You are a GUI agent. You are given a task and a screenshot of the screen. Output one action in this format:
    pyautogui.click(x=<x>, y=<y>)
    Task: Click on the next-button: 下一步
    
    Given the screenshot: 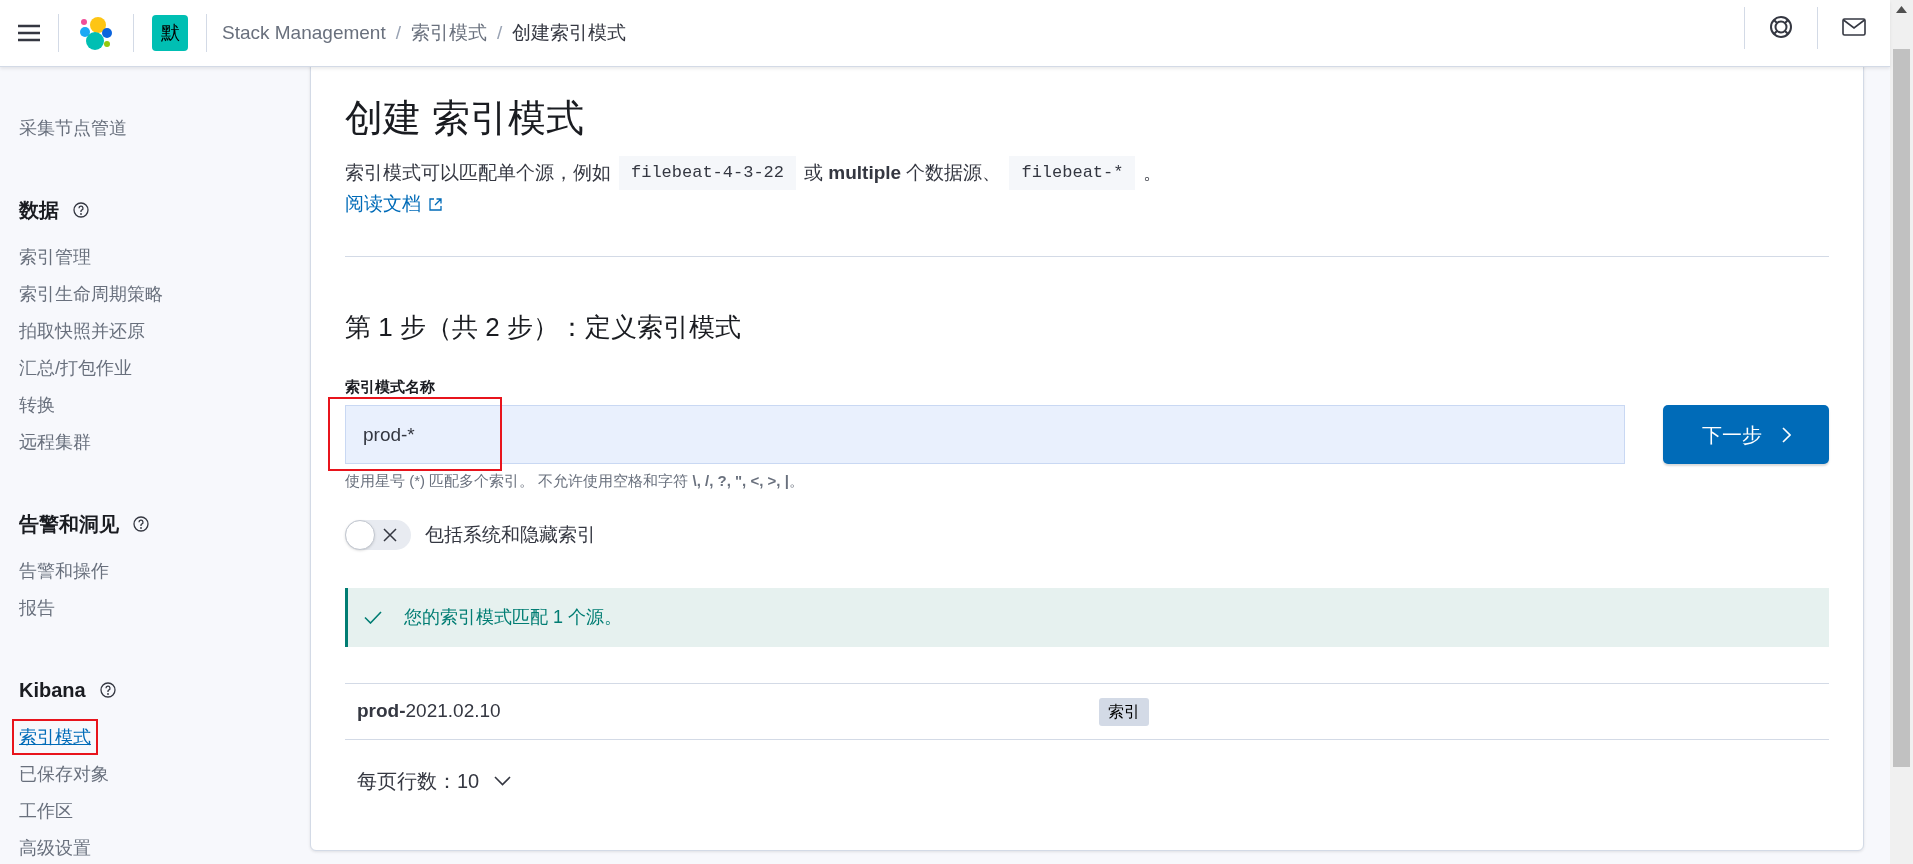 What is the action you would take?
    pyautogui.click(x=1746, y=434)
    